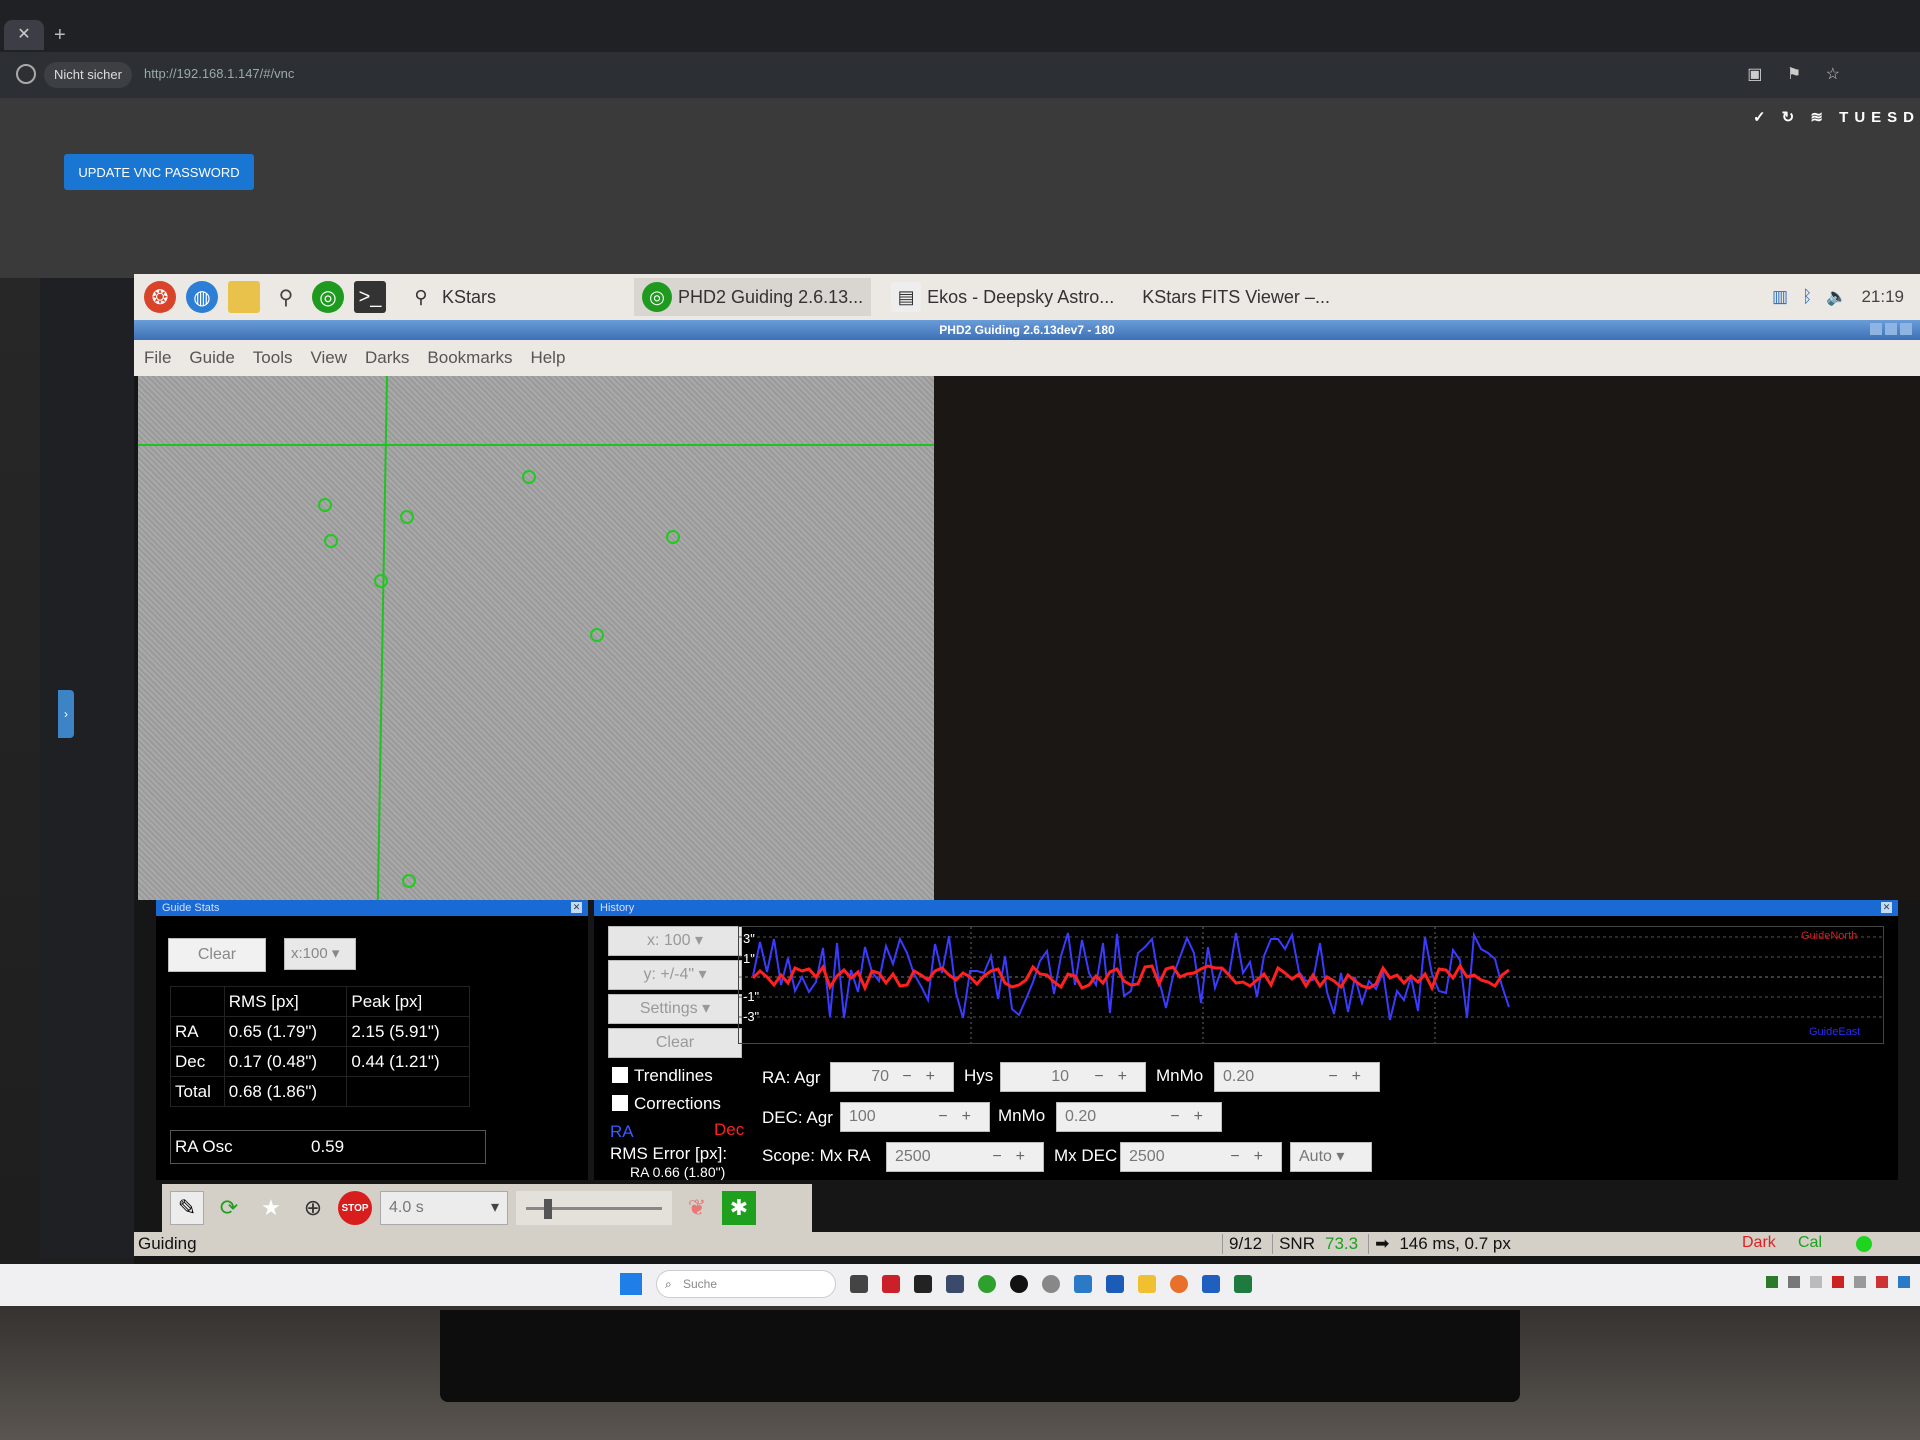 The width and height of the screenshot is (1920, 1440). What do you see at coordinates (1891, 329) in the screenshot?
I see `maximize-button` at bounding box center [1891, 329].